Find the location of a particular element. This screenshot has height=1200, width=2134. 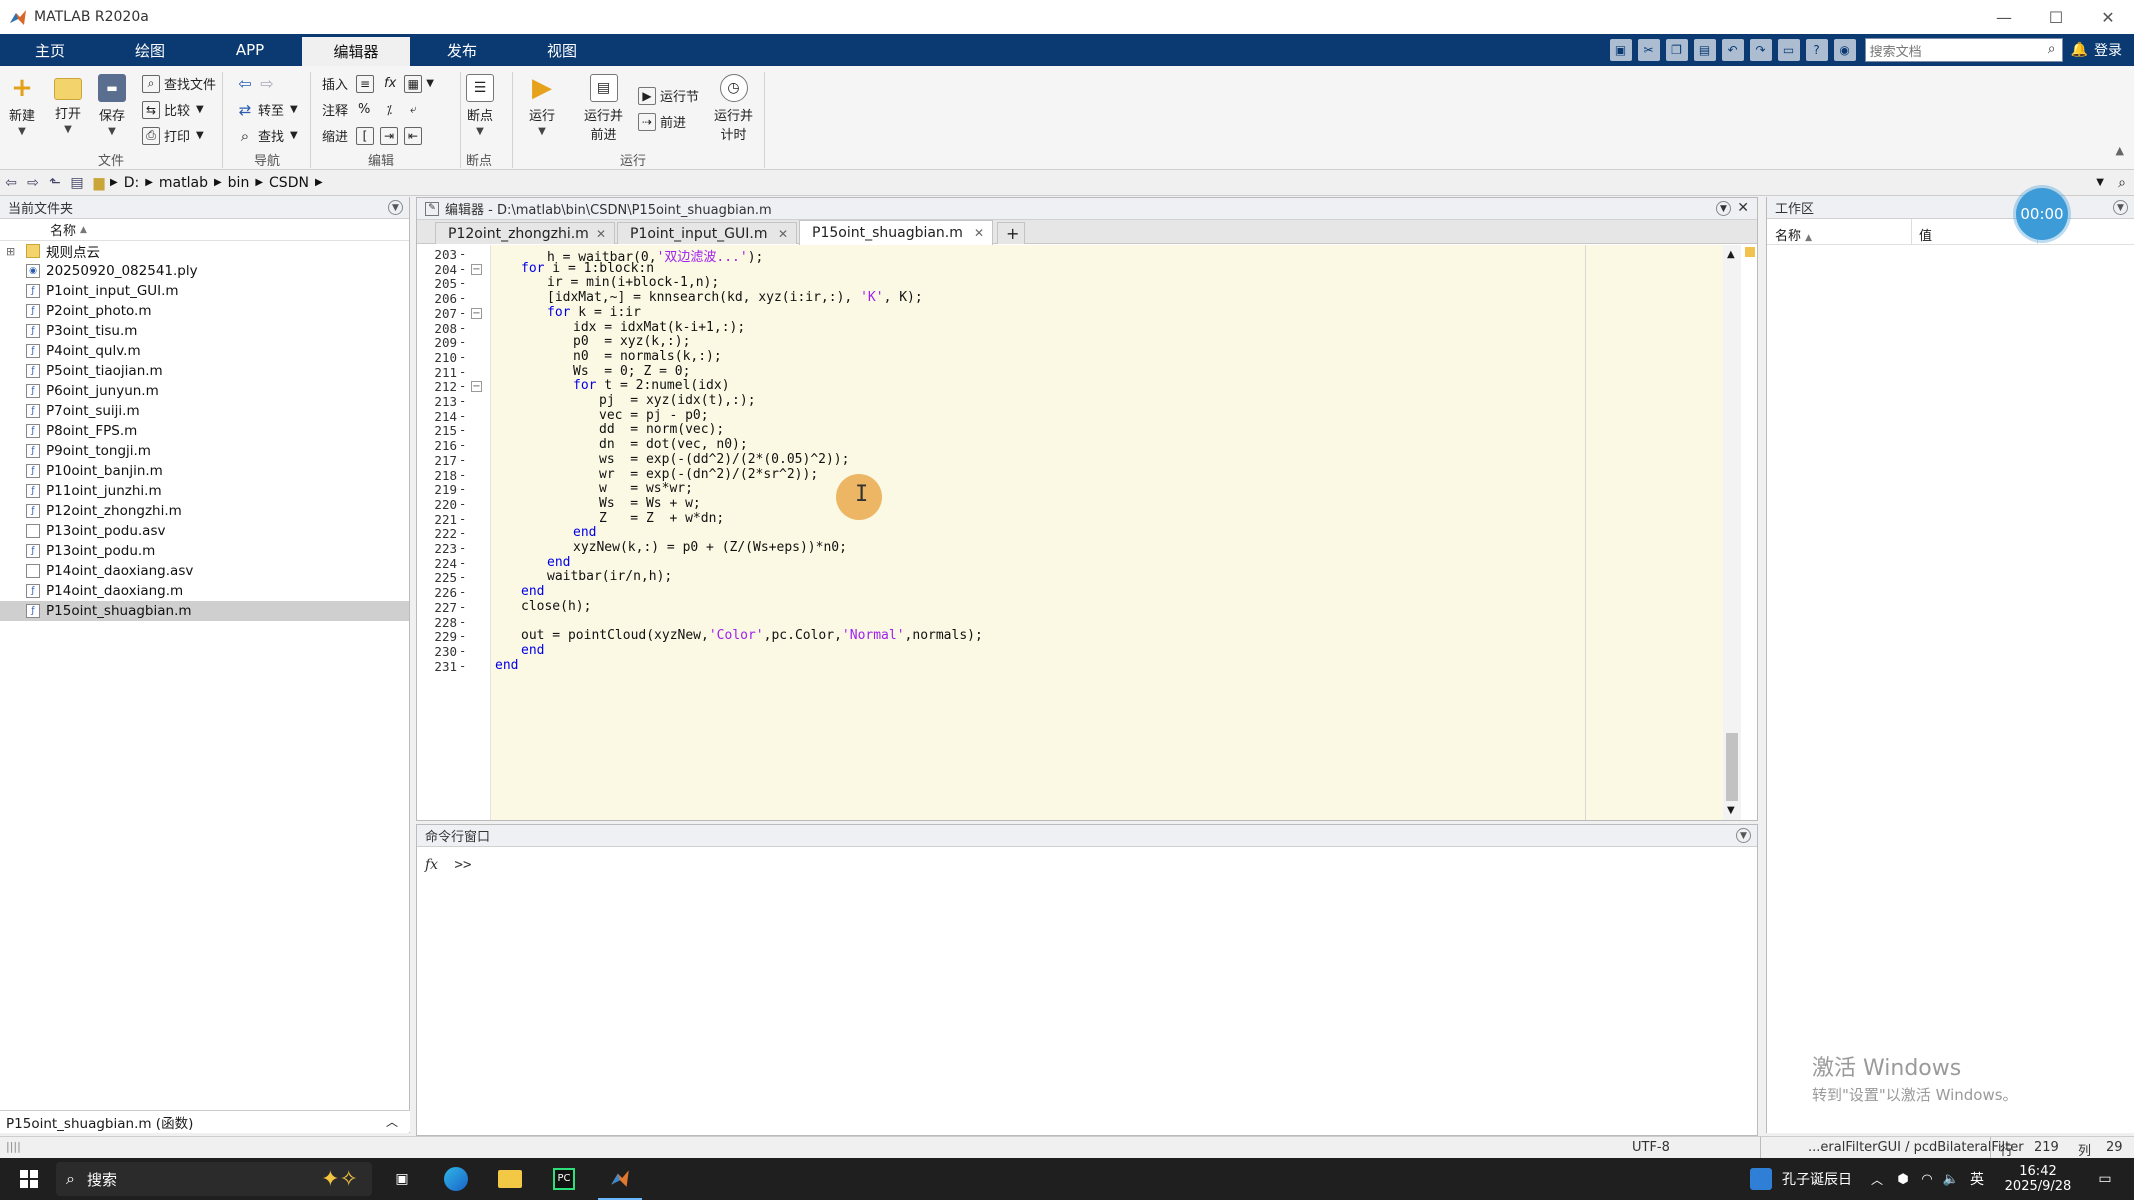

compare-button: ⇆ 比较 ▼ is located at coordinates (173, 109).